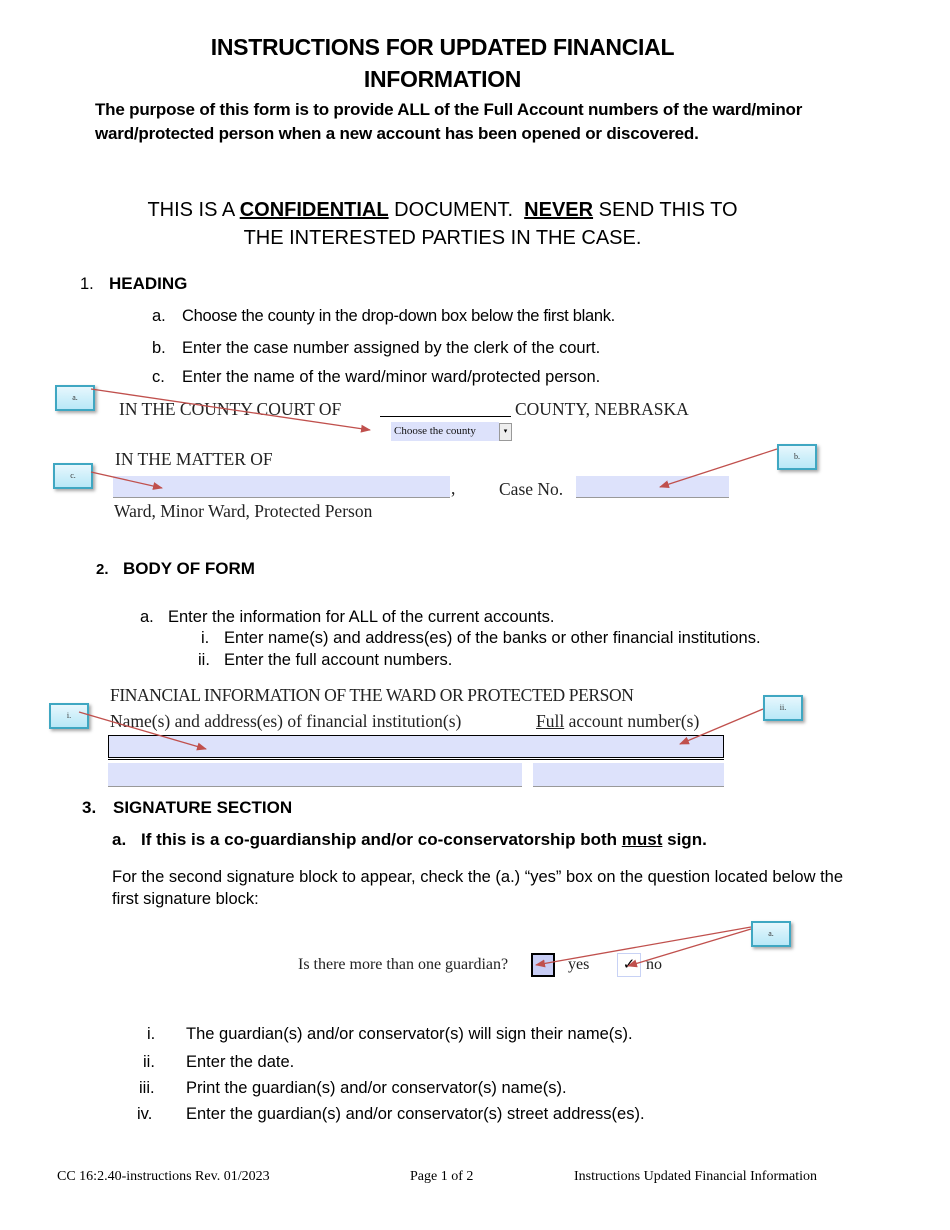 The width and height of the screenshot is (950, 1230). I want to click on section3-ii-marker: ii., so click(149, 1062).